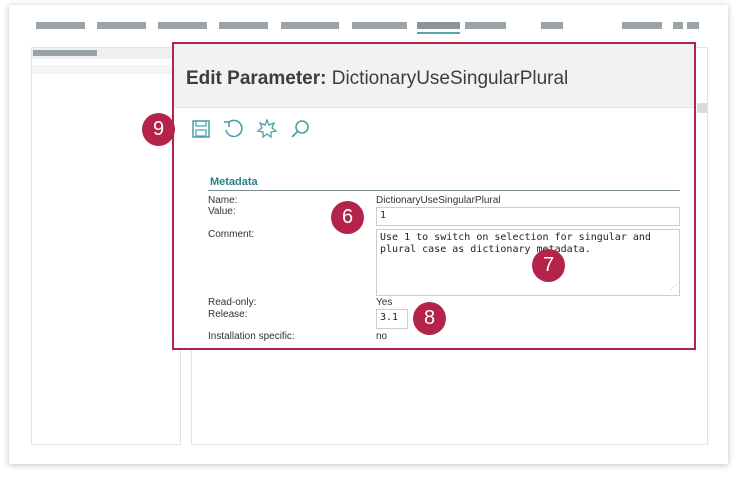 This screenshot has height=478, width=742. I want to click on save-icon, so click(201, 129).